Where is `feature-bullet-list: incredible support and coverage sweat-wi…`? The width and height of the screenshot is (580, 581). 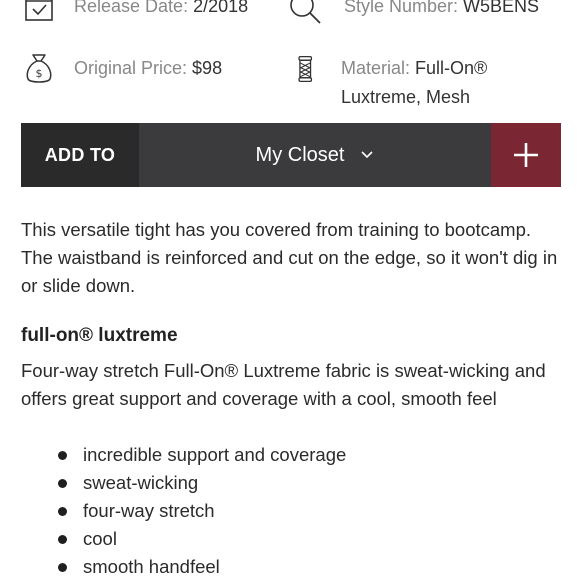 feature-bullet-list: incredible support and coverage sweat-wi… is located at coordinates (183, 511).